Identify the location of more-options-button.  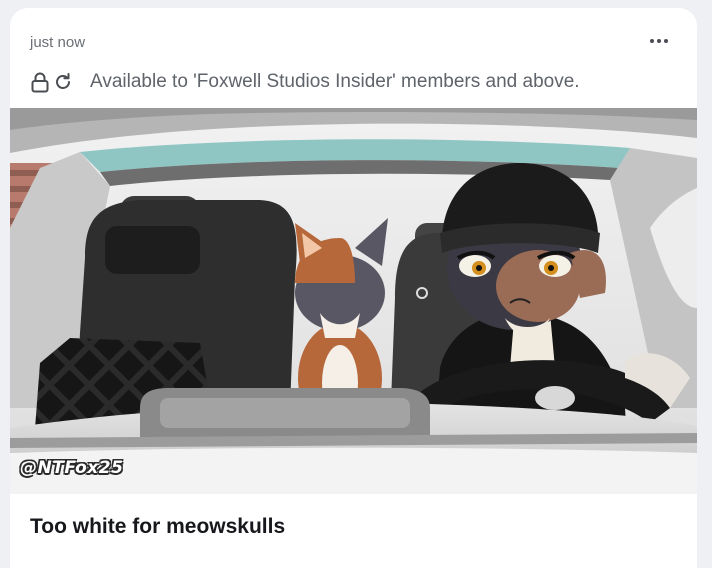
(659, 41).